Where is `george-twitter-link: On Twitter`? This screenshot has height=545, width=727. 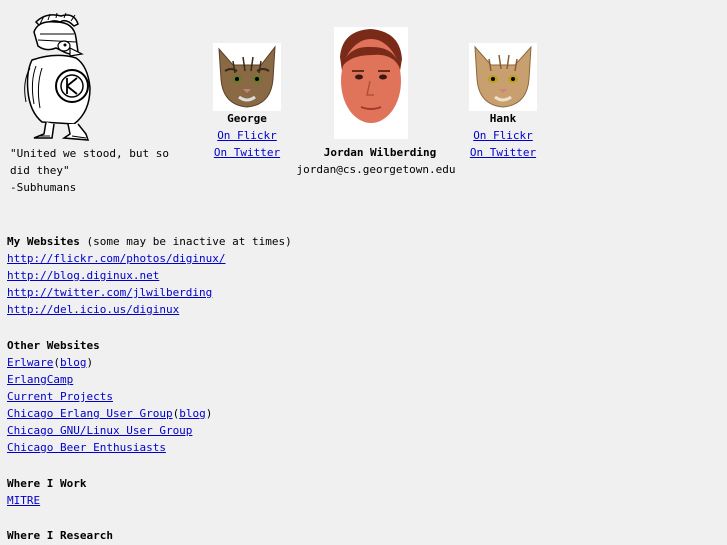 george-twitter-link: On Twitter is located at coordinates (247, 152).